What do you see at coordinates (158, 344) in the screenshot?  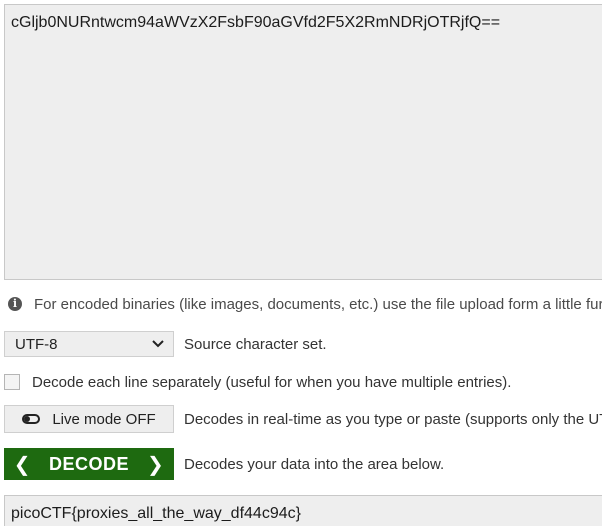 I see `chevron-down-icon` at bounding box center [158, 344].